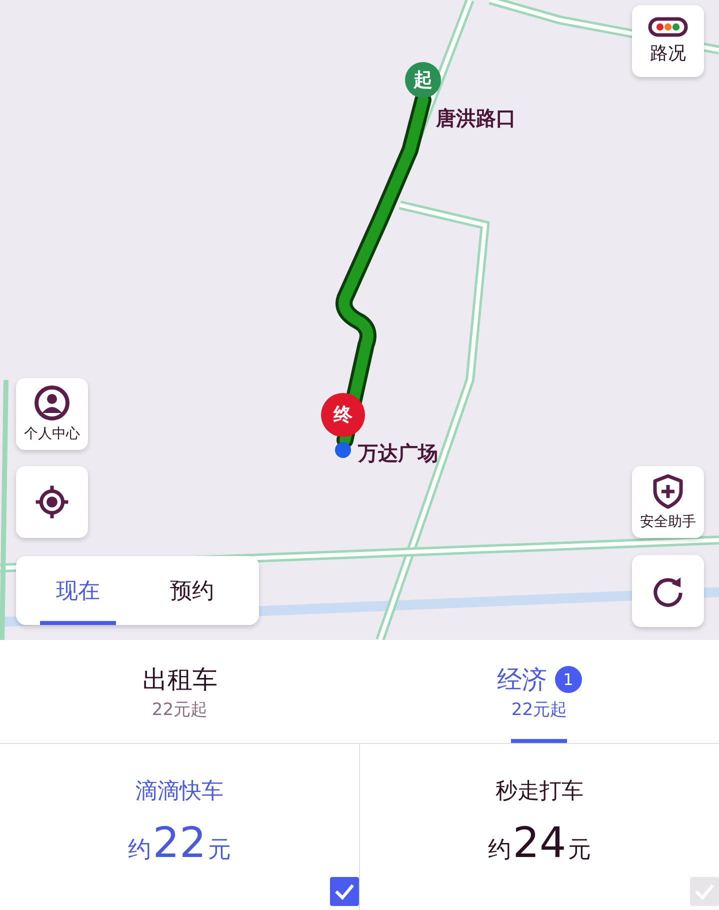 The image size is (719, 910). Describe the element at coordinates (78, 590) in the screenshot. I see `time-tab: 现在` at that location.